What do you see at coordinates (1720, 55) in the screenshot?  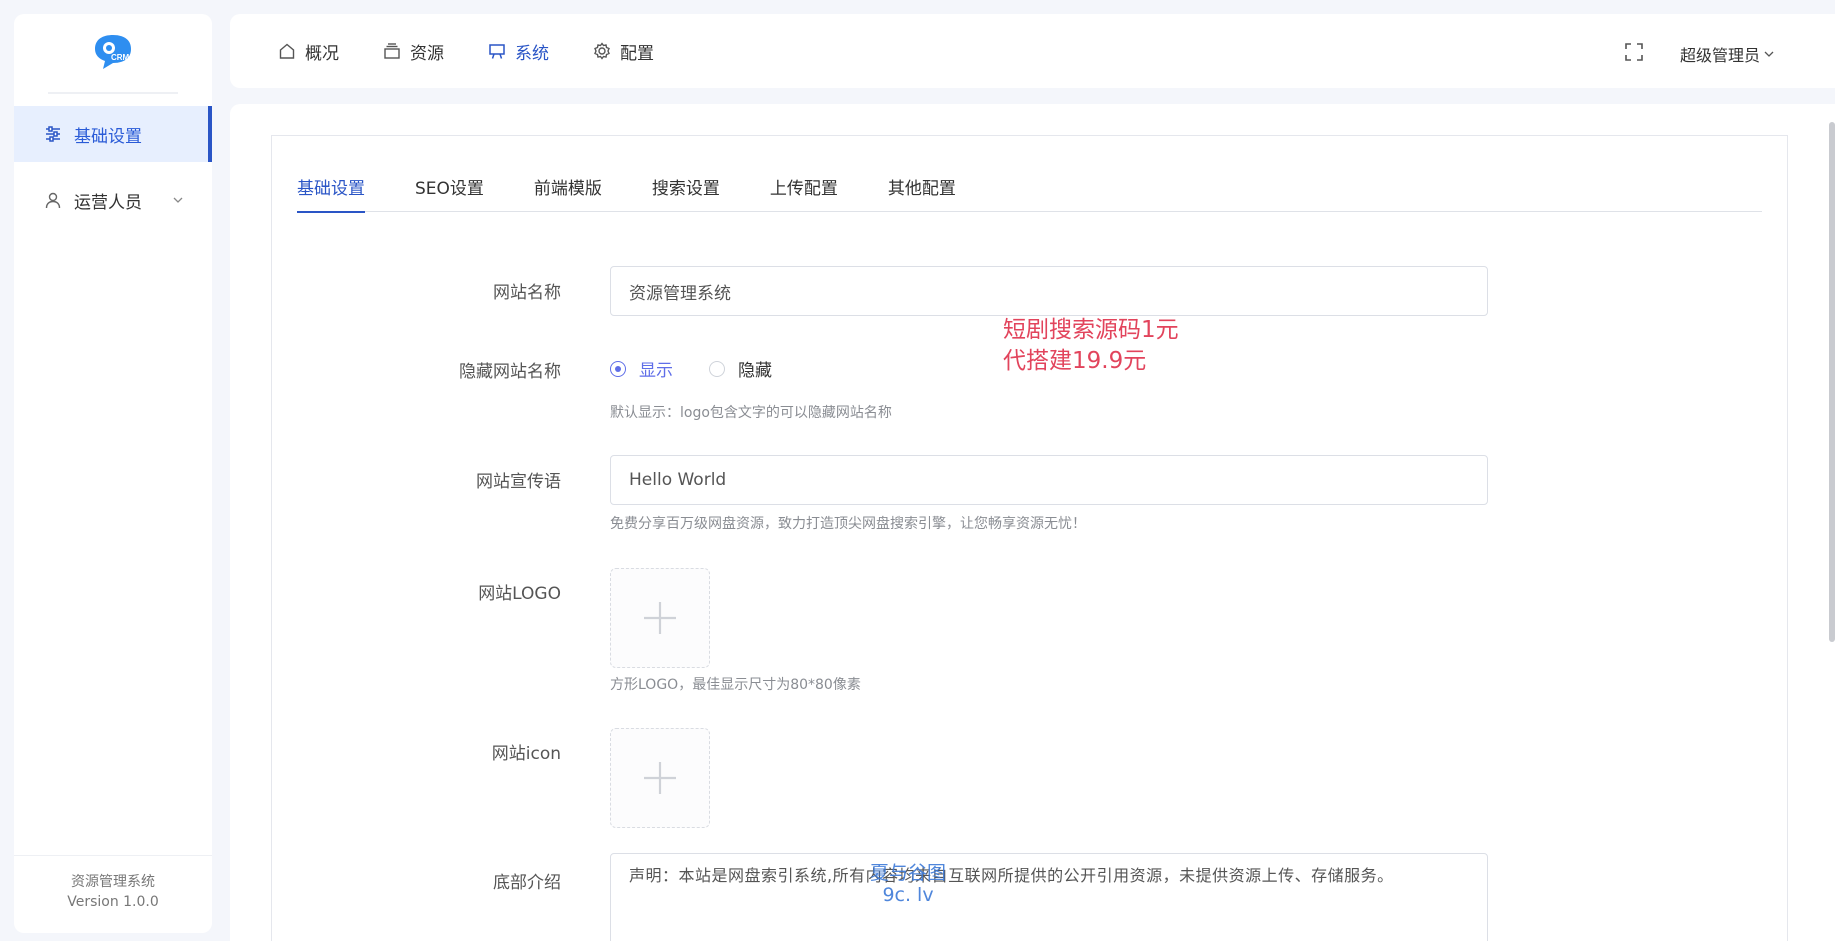 I see `username: 超级管理员` at bounding box center [1720, 55].